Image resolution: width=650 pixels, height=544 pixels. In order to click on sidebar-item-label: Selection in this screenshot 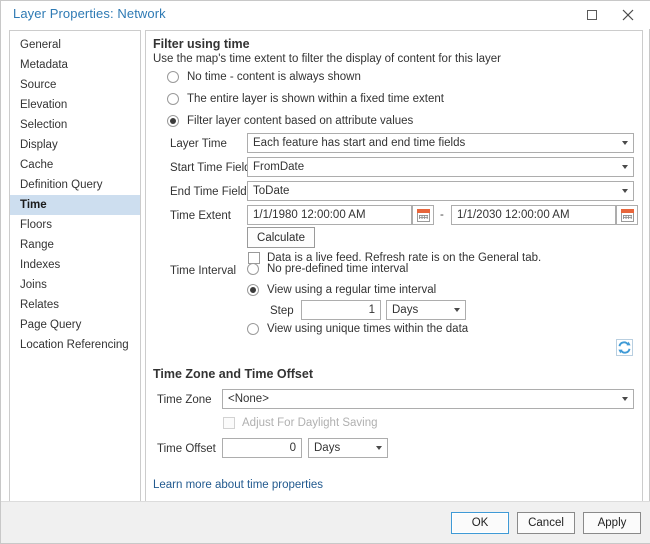, I will do `click(44, 125)`.